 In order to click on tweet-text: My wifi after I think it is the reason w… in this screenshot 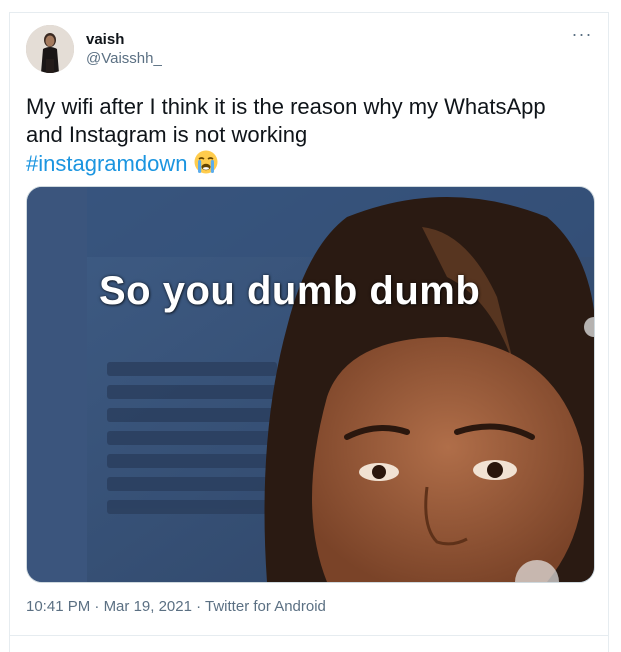, I will do `click(306, 135)`.